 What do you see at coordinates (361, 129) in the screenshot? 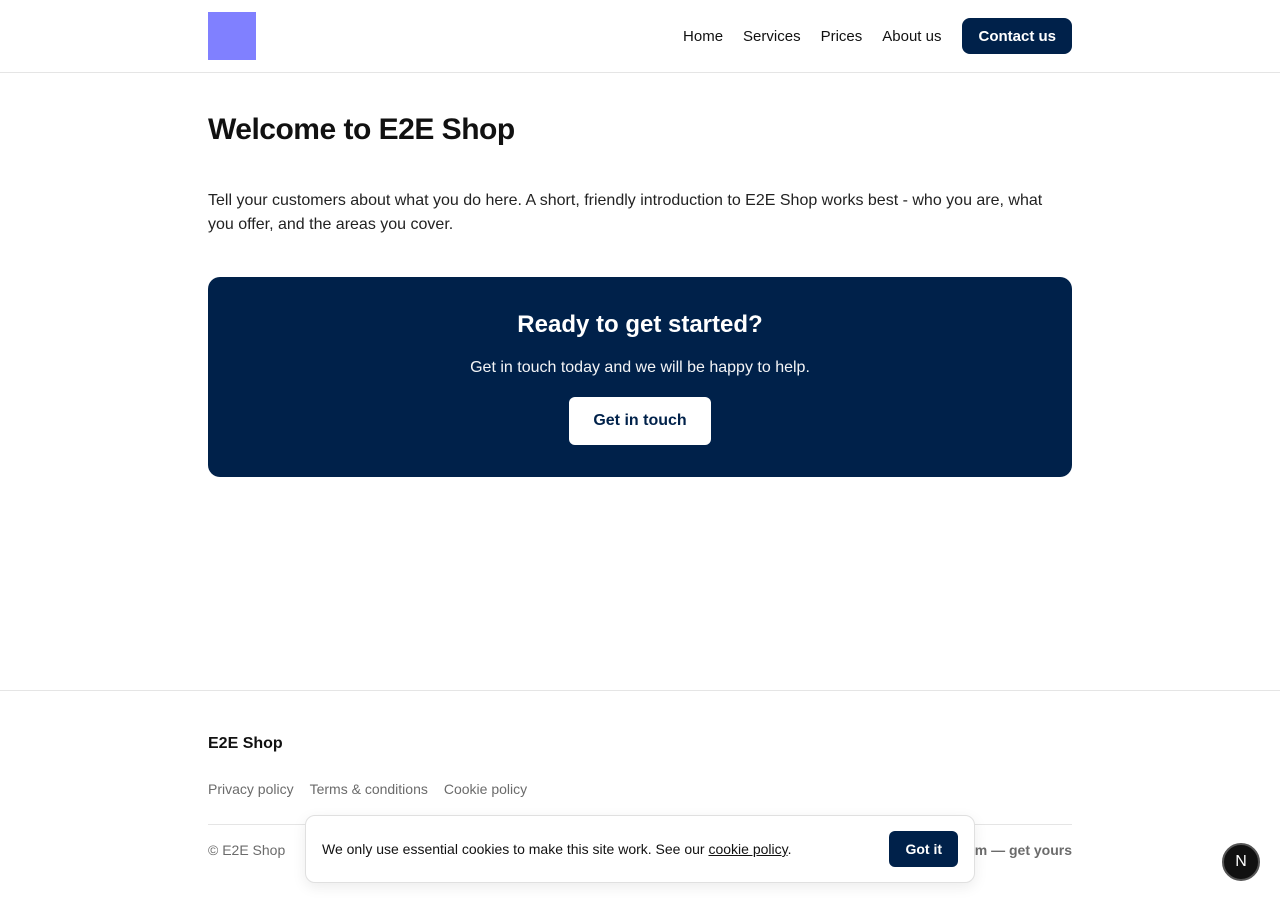
I see `page-title: Welcome to E2E Shop` at bounding box center [361, 129].